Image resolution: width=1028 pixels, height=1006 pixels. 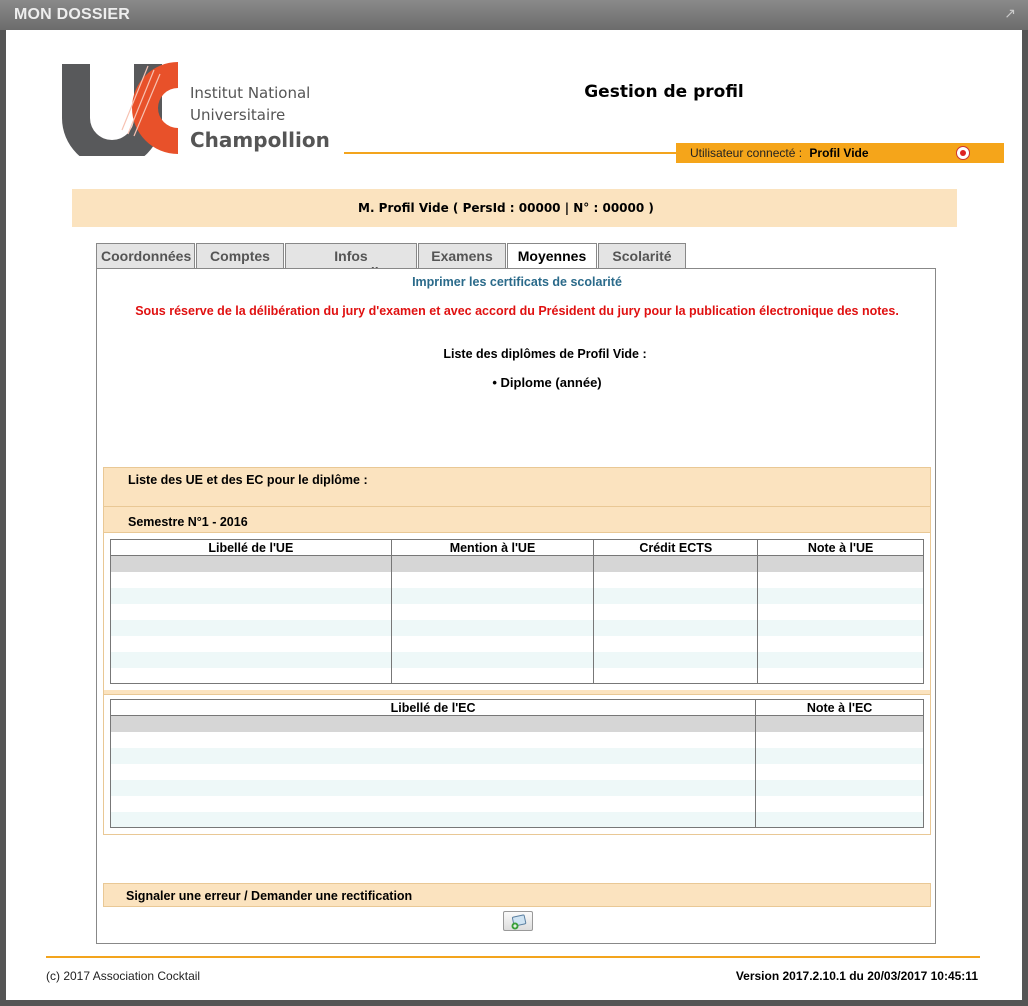 I want to click on expand-icon: ↗, so click(x=1010, y=13).